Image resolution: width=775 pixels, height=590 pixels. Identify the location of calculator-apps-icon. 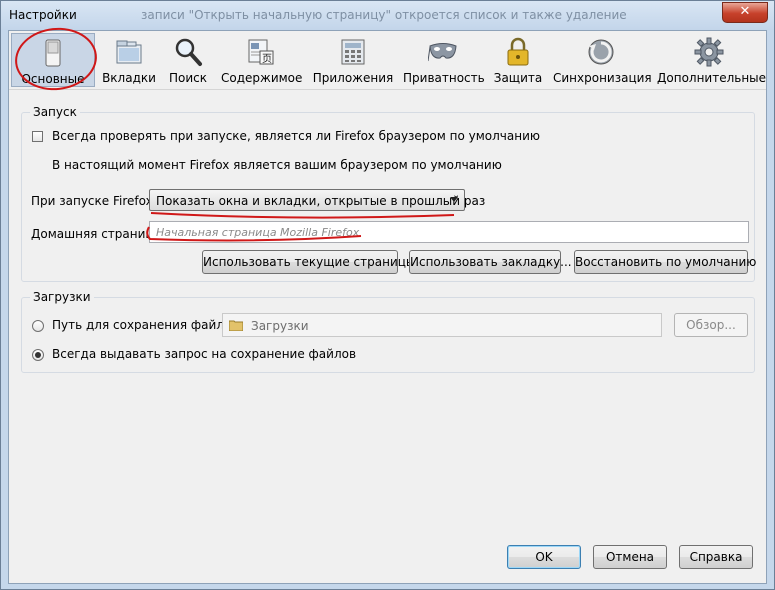
(353, 52).